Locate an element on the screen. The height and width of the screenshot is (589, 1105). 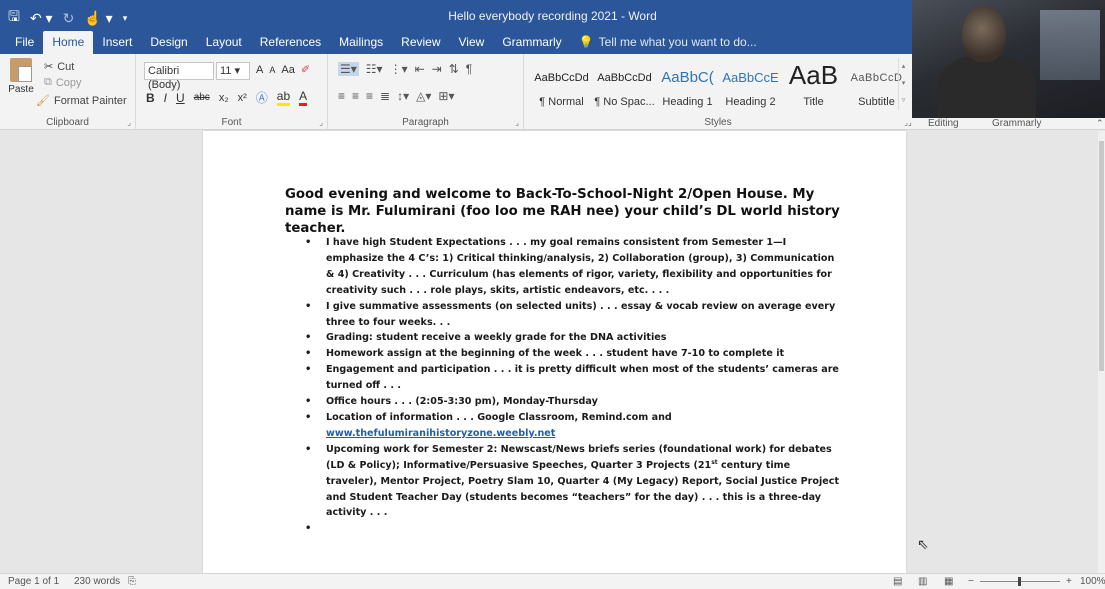
font-dialog-launcher-icon: ⌟ is located at coordinates (321, 122).